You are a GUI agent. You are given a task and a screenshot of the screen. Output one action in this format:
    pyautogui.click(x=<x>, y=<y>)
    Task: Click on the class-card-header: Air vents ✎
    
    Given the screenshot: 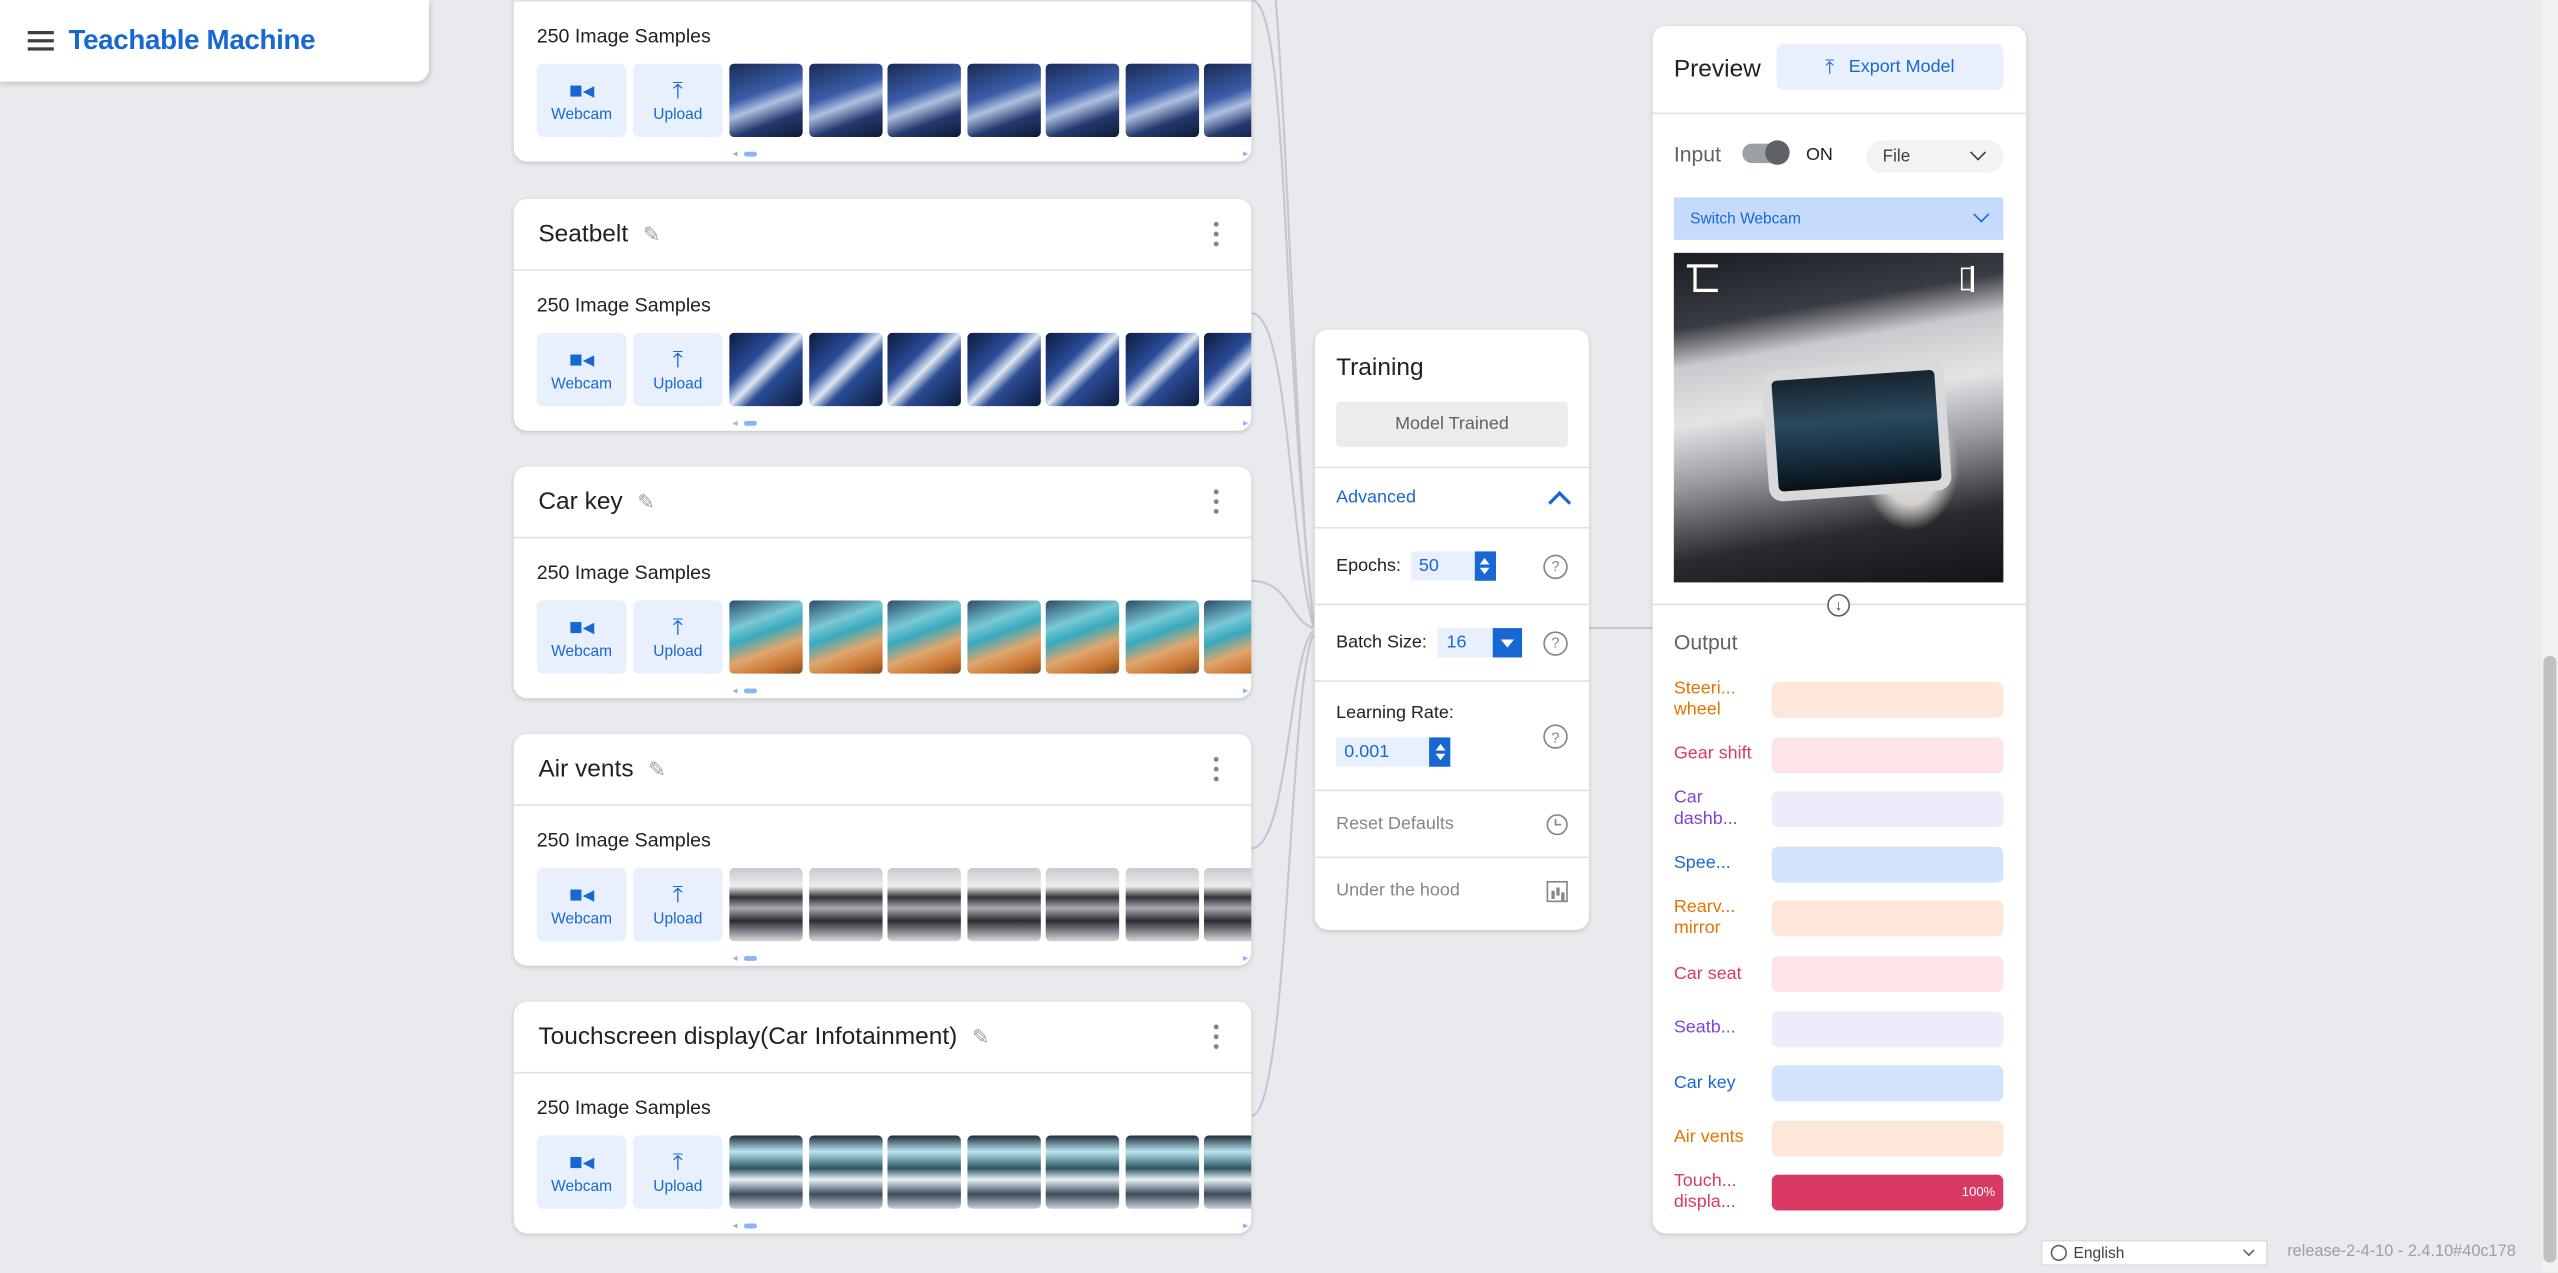 What is the action you would take?
    pyautogui.click(x=882, y=770)
    